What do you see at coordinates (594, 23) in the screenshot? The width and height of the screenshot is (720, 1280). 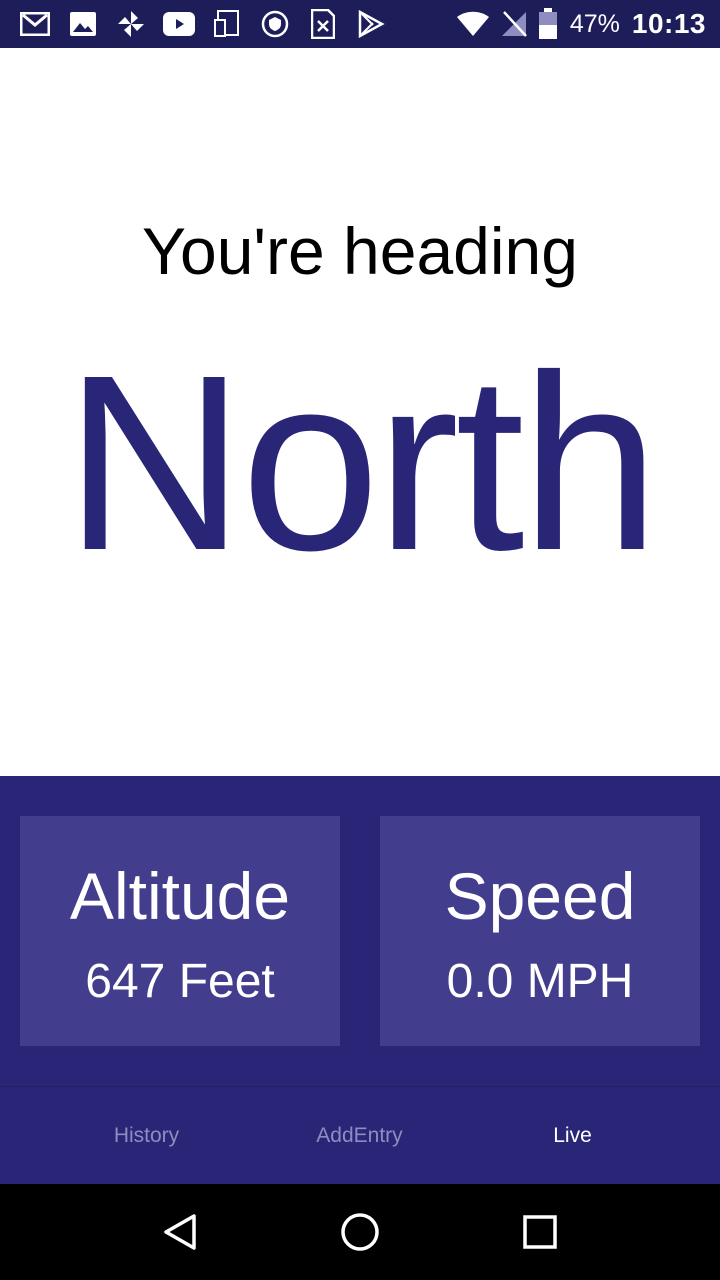 I see `battery-percent: 47%` at bounding box center [594, 23].